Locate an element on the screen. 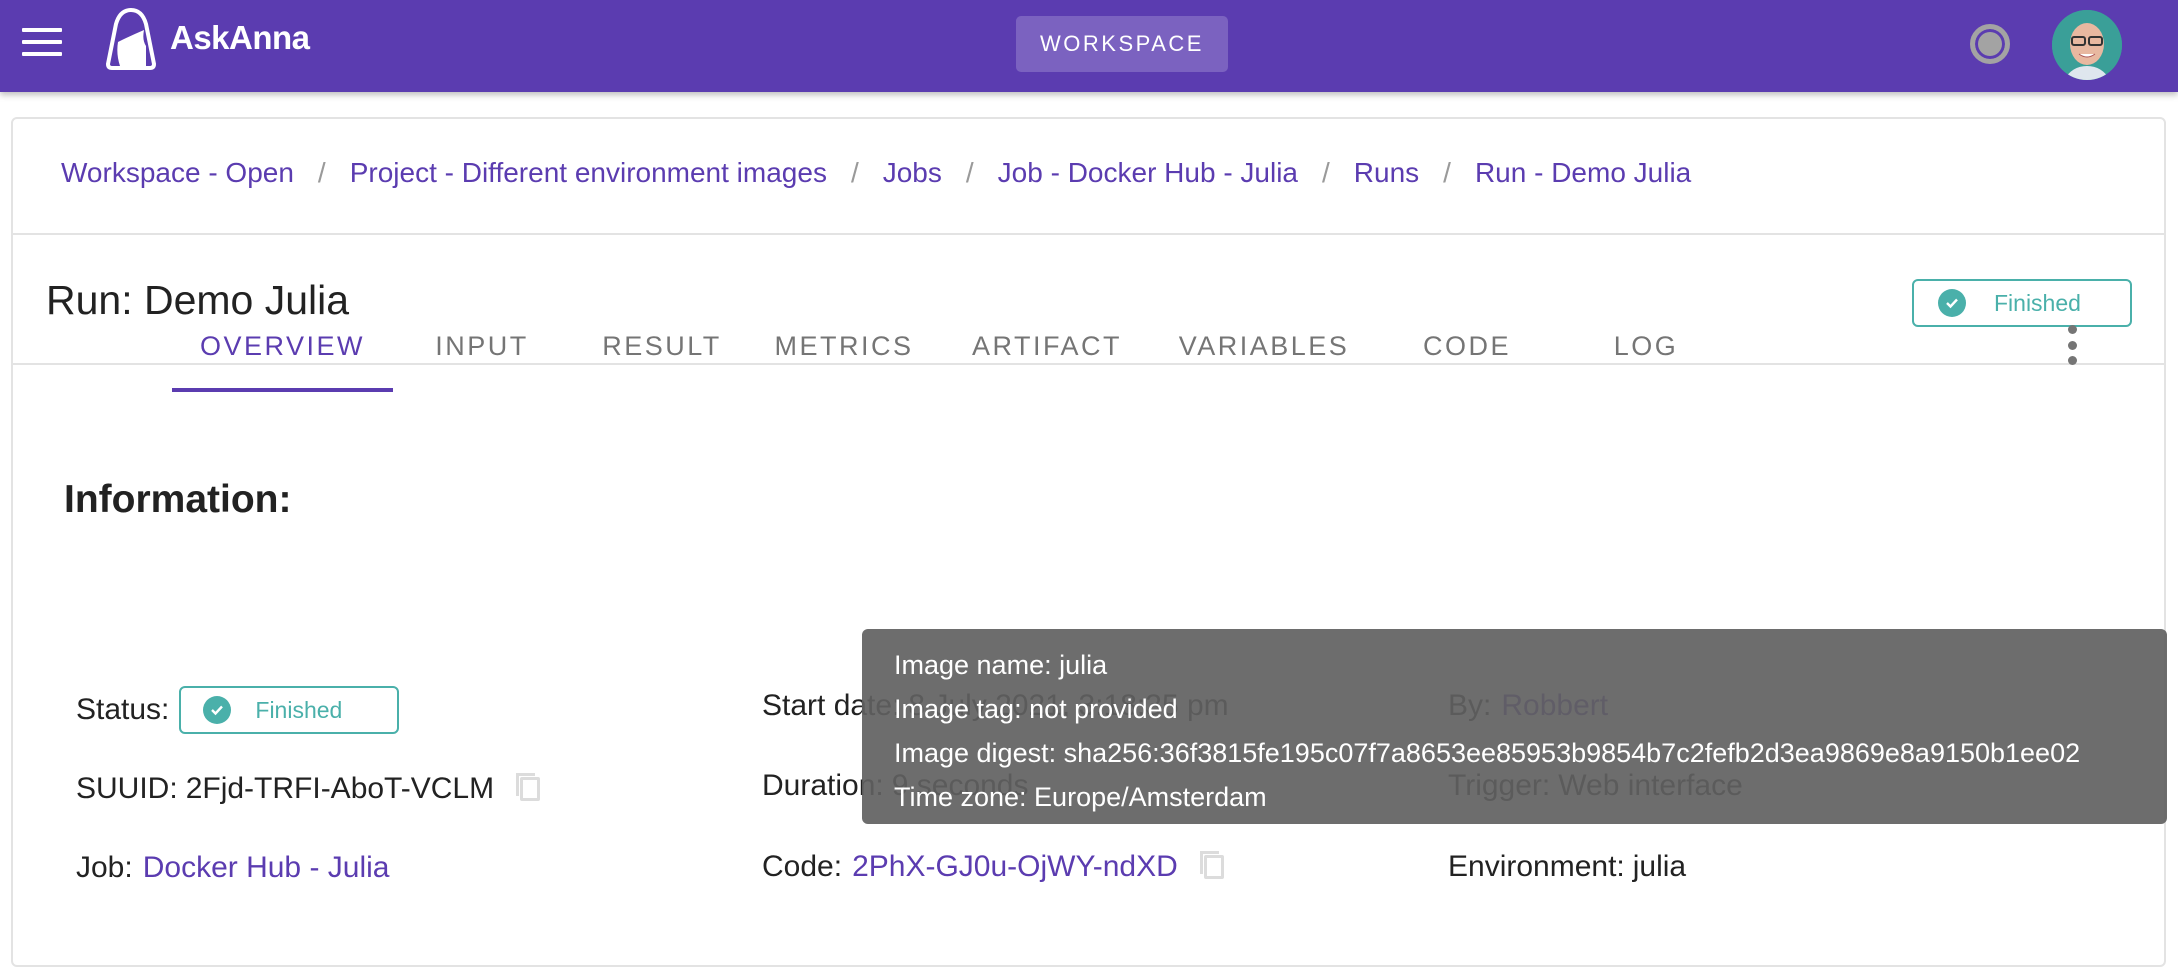  tab-variables: VARIABLES is located at coordinates (1264, 346).